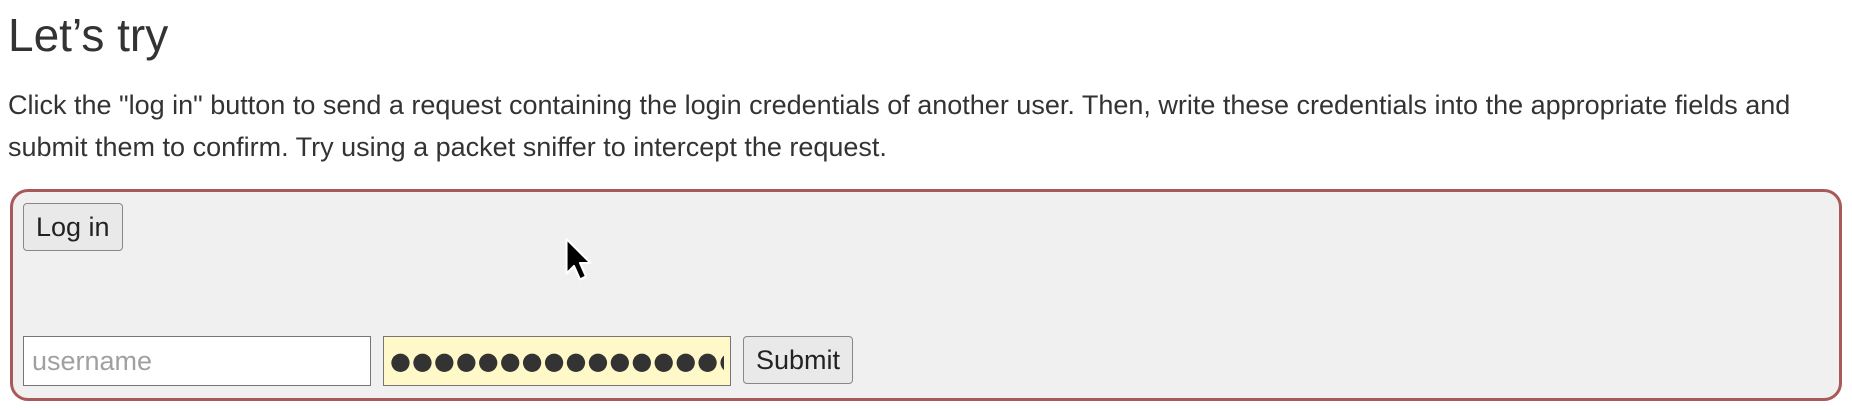 Image resolution: width=1852 pixels, height=410 pixels. What do you see at coordinates (88, 35) in the screenshot?
I see `section-title: Let’s try` at bounding box center [88, 35].